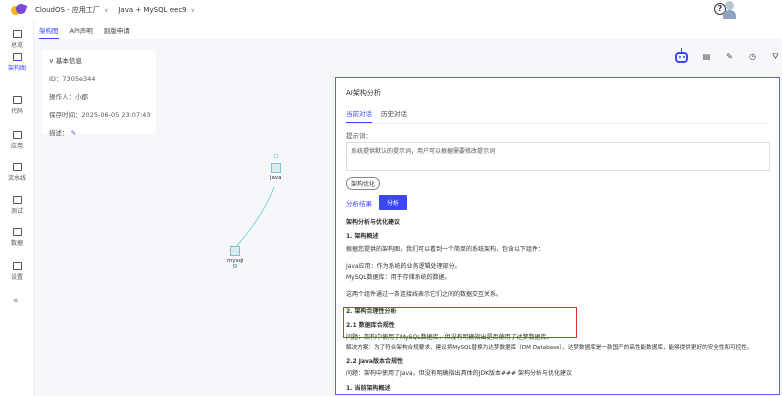 The image size is (782, 396). Describe the element at coordinates (398, 277) in the screenshot. I see `result-text: MySQL数据库：用于存储系统的数据。` at that location.